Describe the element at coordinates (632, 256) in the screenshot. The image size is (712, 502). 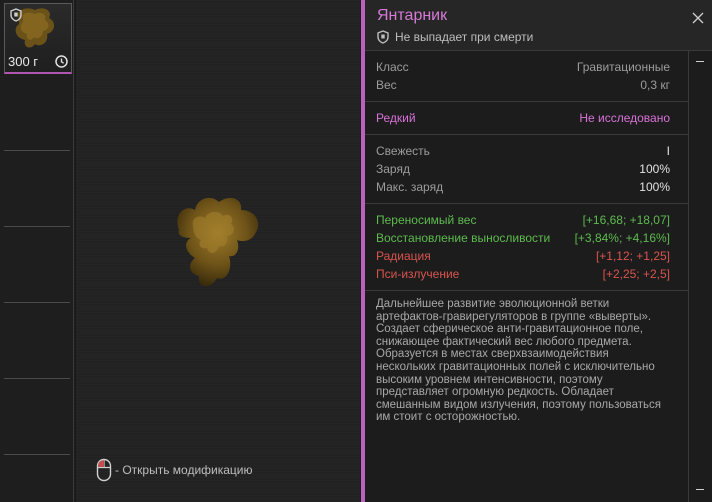
I see `effect-value: [+1,12; +1,25]` at that location.